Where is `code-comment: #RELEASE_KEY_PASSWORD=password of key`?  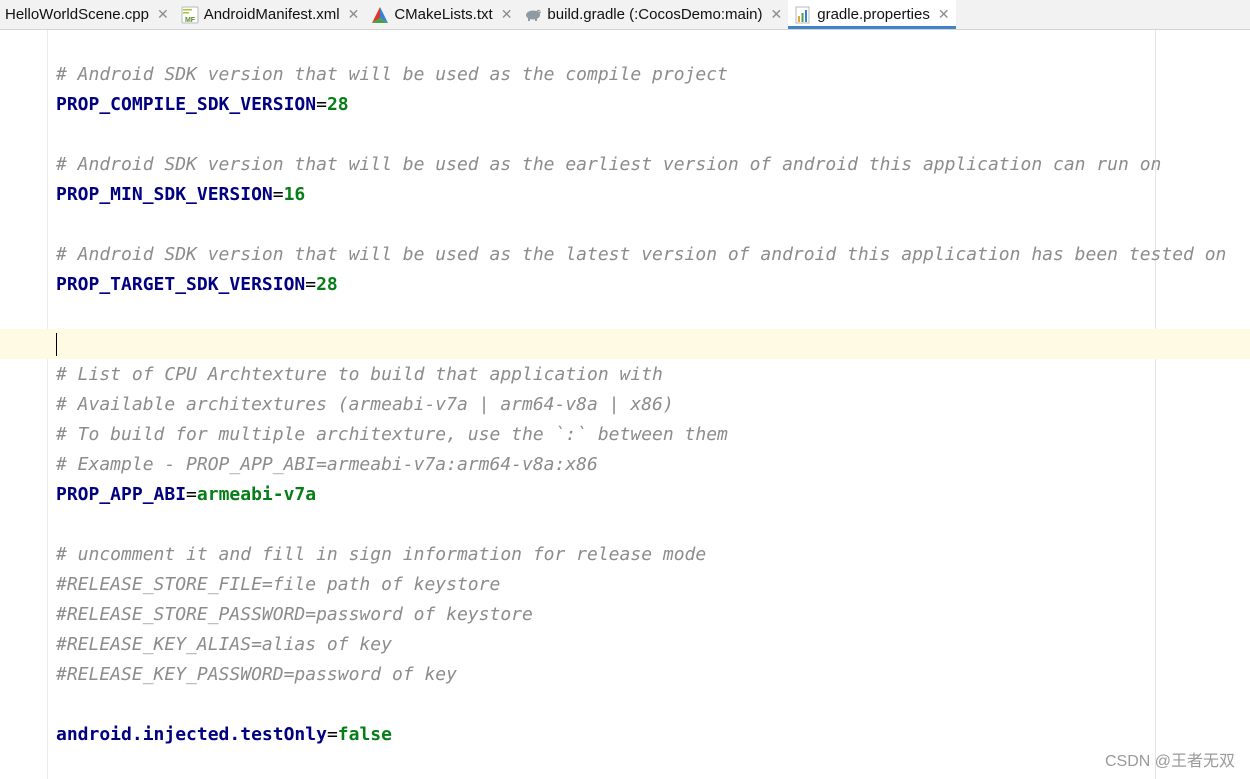 code-comment: #RELEASE_KEY_PASSWORD=password of key is located at coordinates (256, 674).